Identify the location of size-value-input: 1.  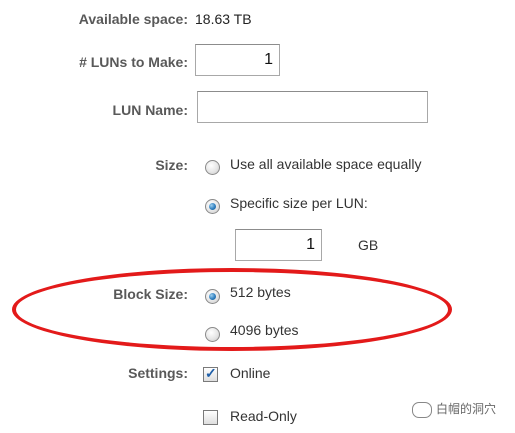
(278, 245).